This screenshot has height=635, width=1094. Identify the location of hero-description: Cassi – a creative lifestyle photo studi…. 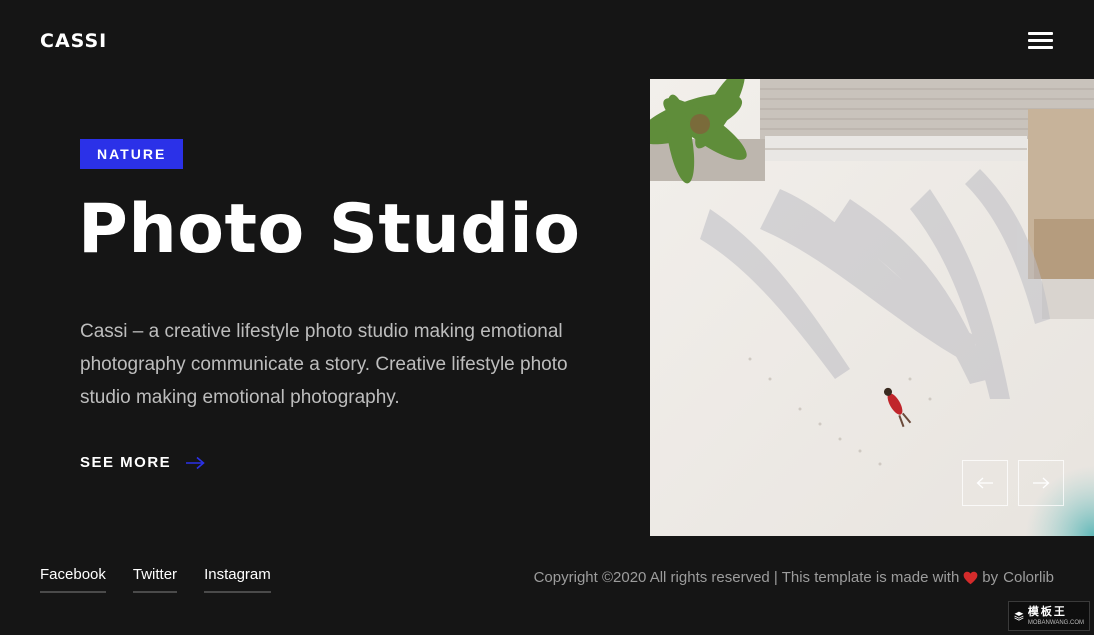
(324, 364).